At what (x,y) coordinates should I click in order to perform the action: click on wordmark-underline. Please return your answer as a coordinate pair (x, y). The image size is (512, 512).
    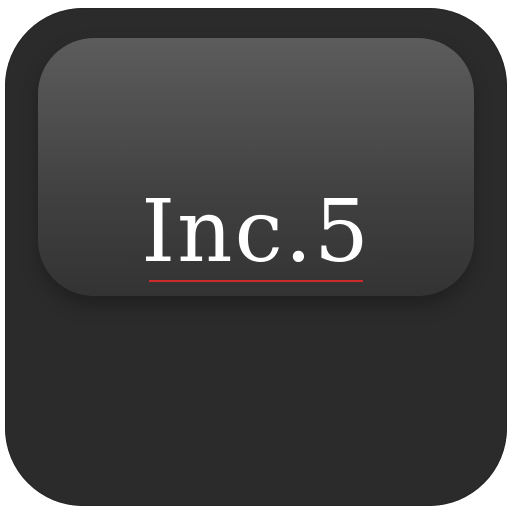
    Looking at the image, I should click on (256, 281).